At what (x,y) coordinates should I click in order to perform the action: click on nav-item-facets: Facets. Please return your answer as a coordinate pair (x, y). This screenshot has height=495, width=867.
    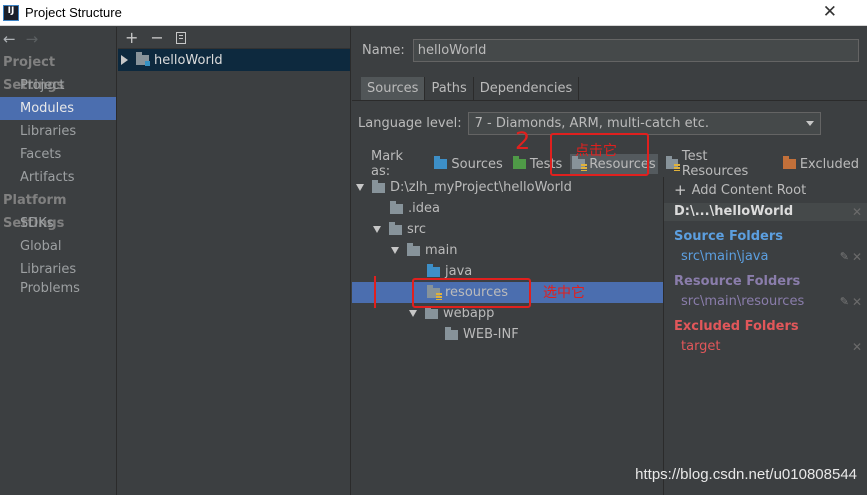
    Looking at the image, I should click on (58, 154).